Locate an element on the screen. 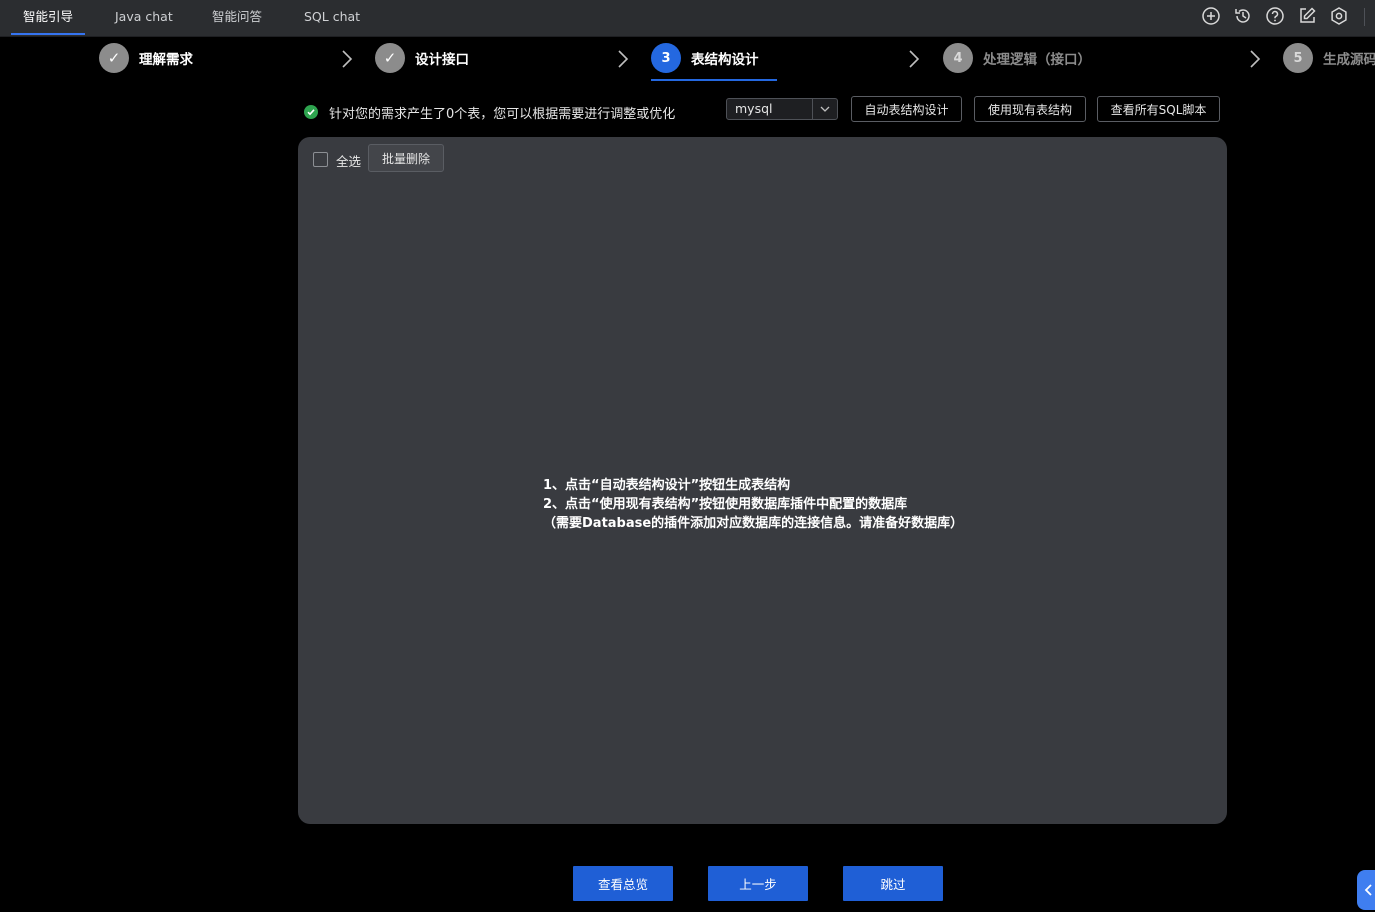 The width and height of the screenshot is (1375, 912). use-existing-structure-button: 使用现有表结构 is located at coordinates (1030, 109).